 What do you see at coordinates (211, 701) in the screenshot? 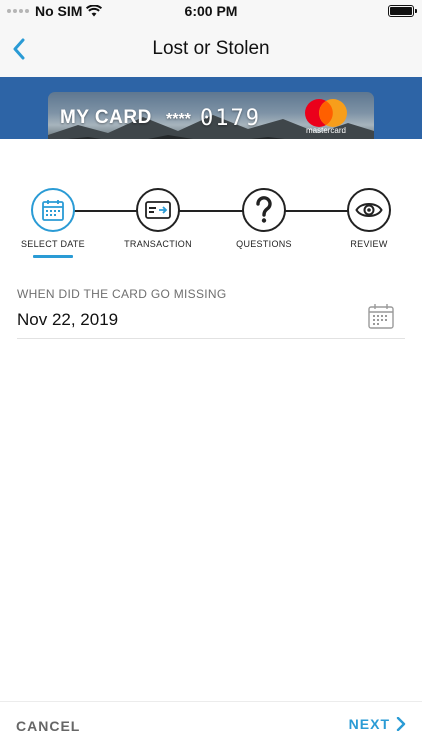
I see `footer-divider` at bounding box center [211, 701].